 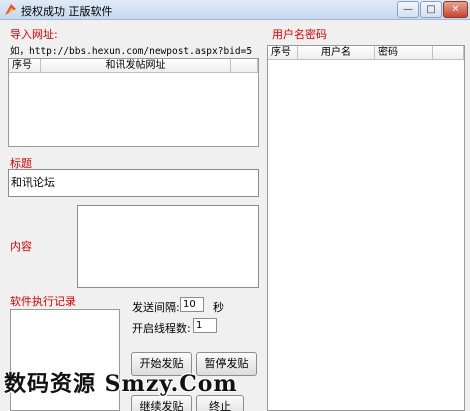 What do you see at coordinates (133, 183) in the screenshot?
I see `title-input: 和讯论坛` at bounding box center [133, 183].